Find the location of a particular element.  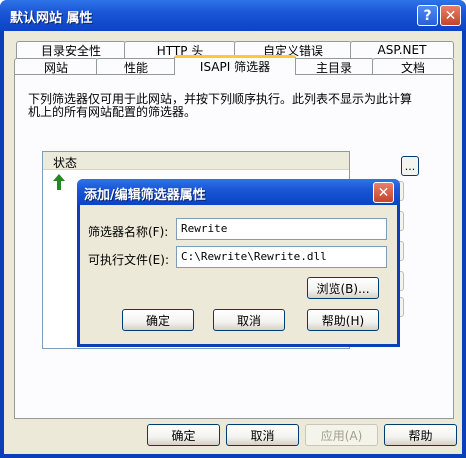

green-up-arrow-icon is located at coordinates (59, 182).